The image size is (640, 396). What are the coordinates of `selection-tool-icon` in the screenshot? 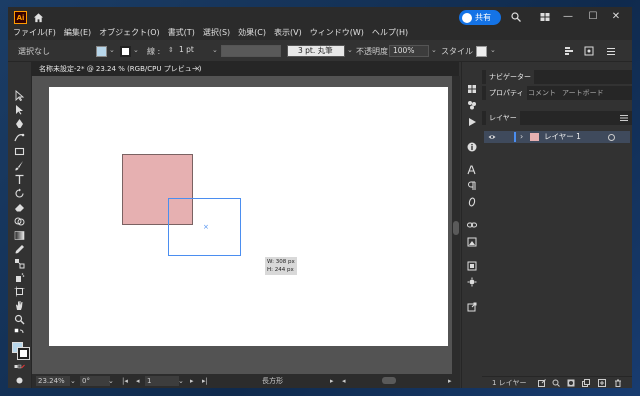 It's located at (19, 95).